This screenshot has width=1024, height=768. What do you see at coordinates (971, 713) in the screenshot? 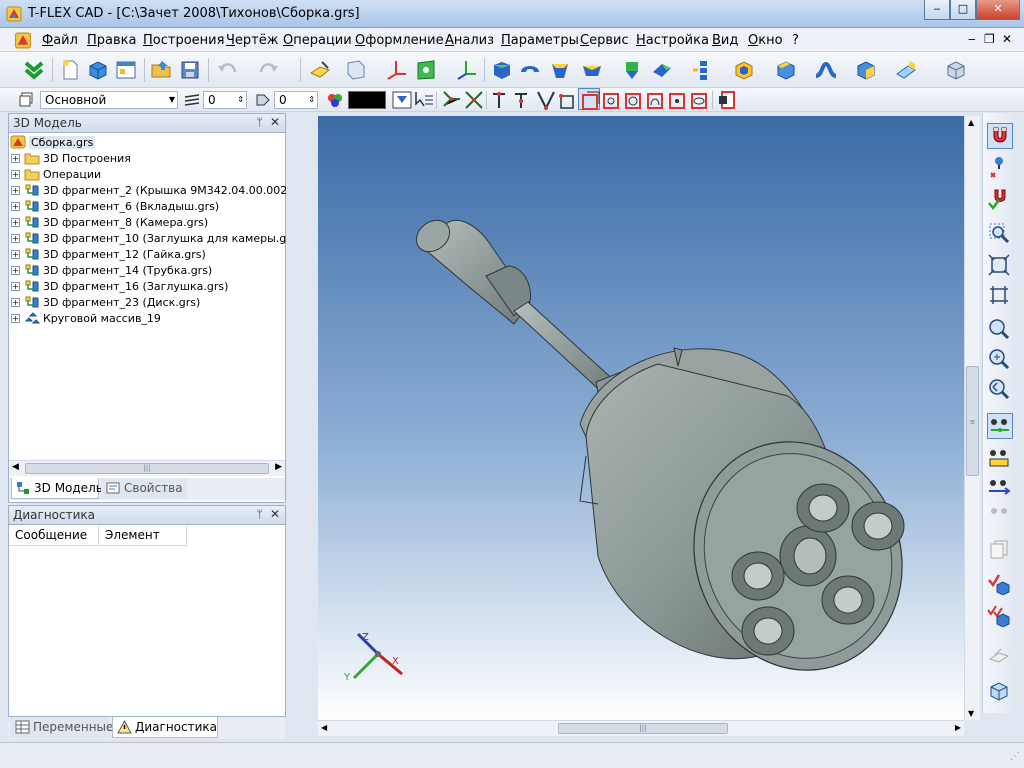
I see `scroll-down-icon: ▼` at bounding box center [971, 713].